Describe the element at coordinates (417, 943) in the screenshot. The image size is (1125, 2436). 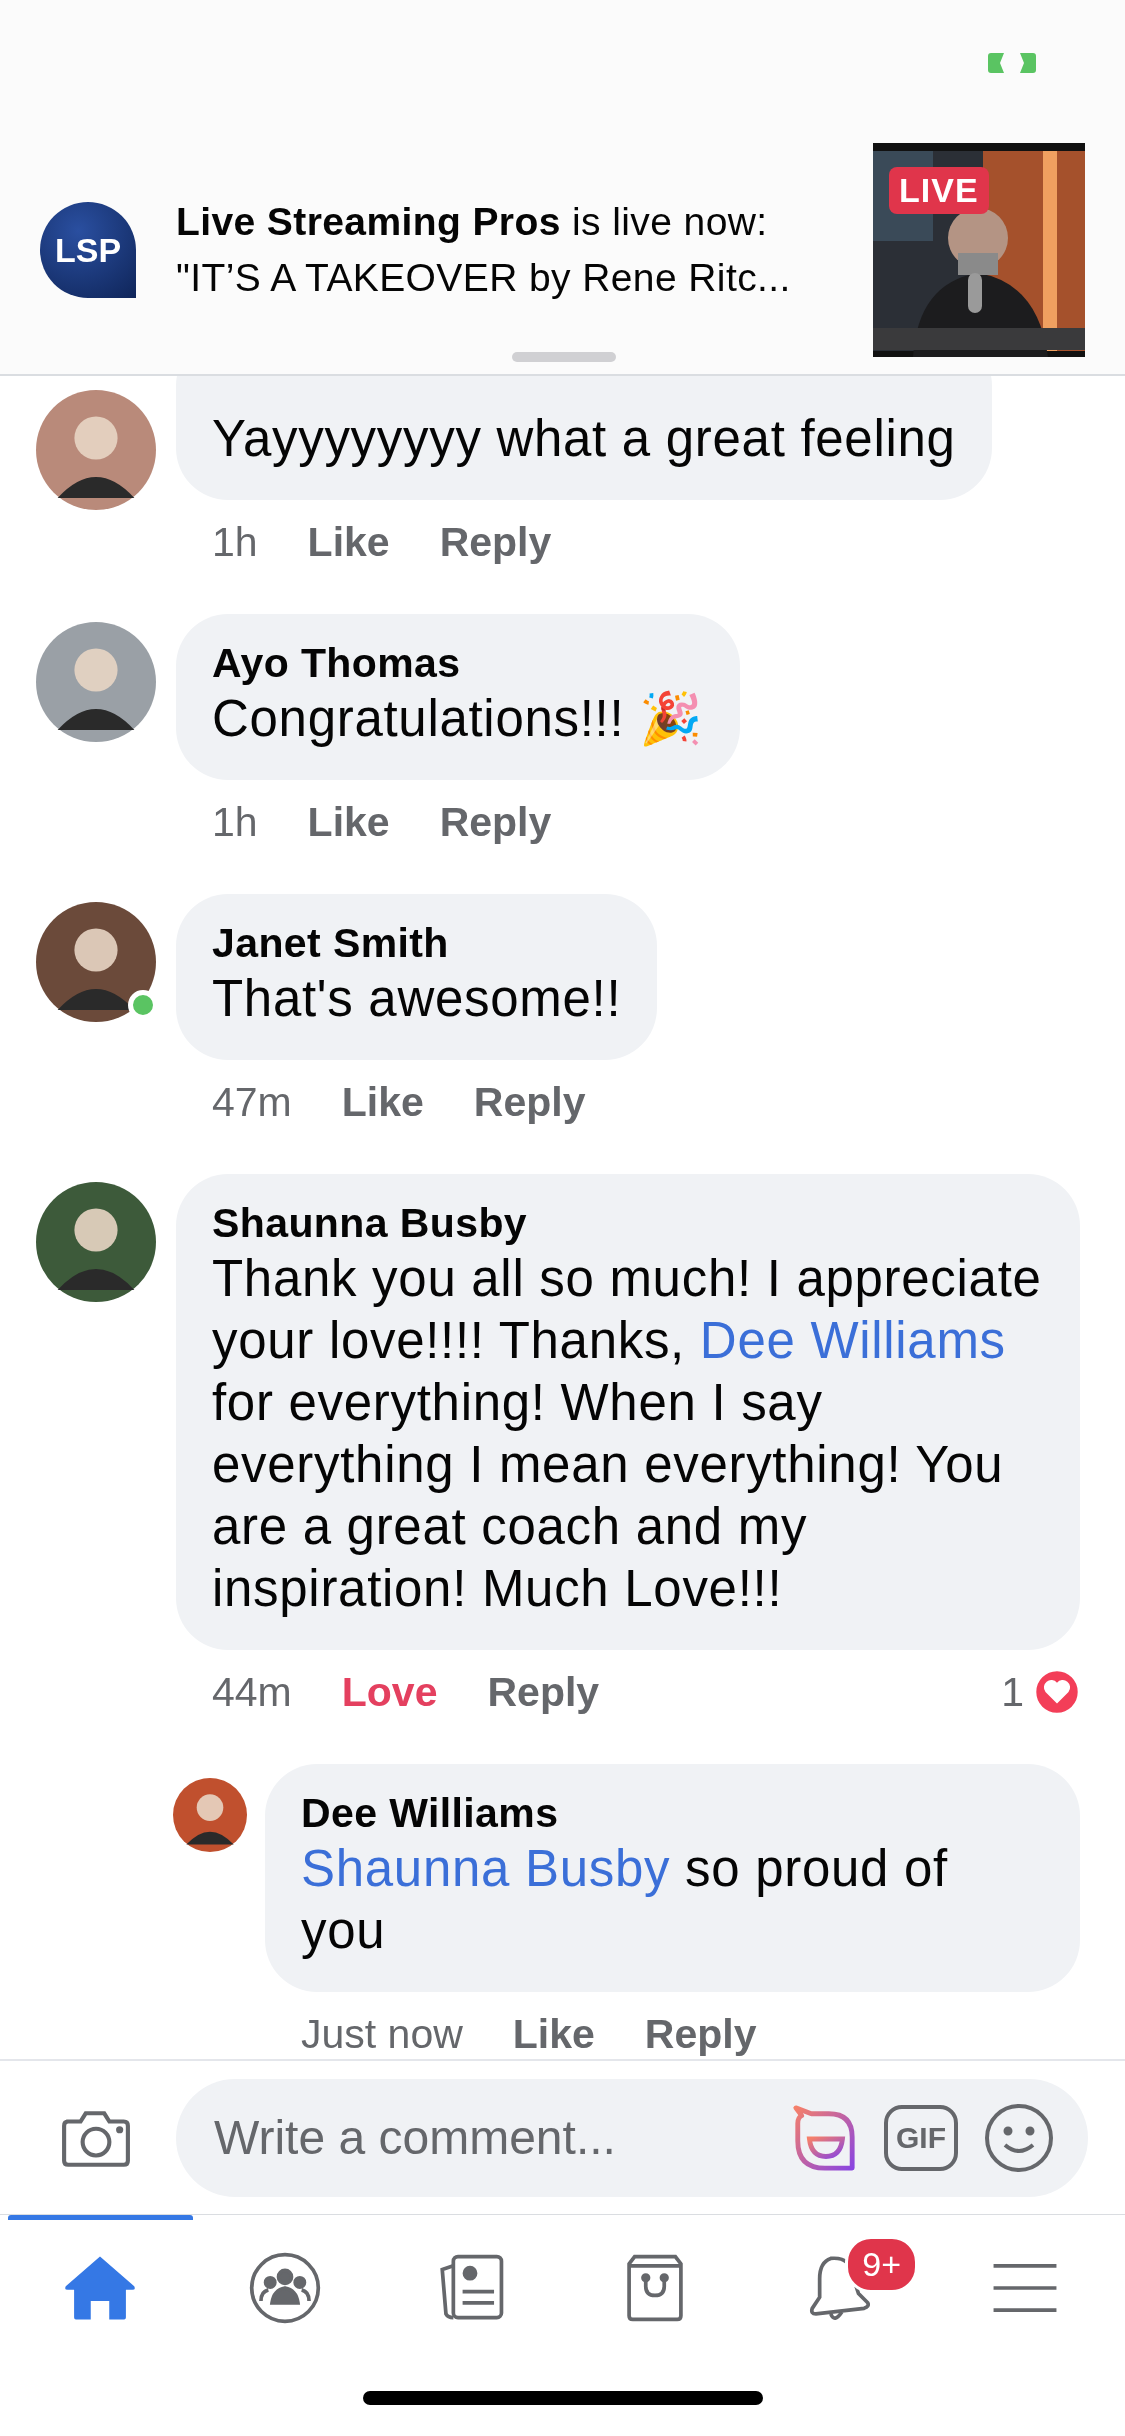
I see `commenter-name: Janet Smith` at that location.